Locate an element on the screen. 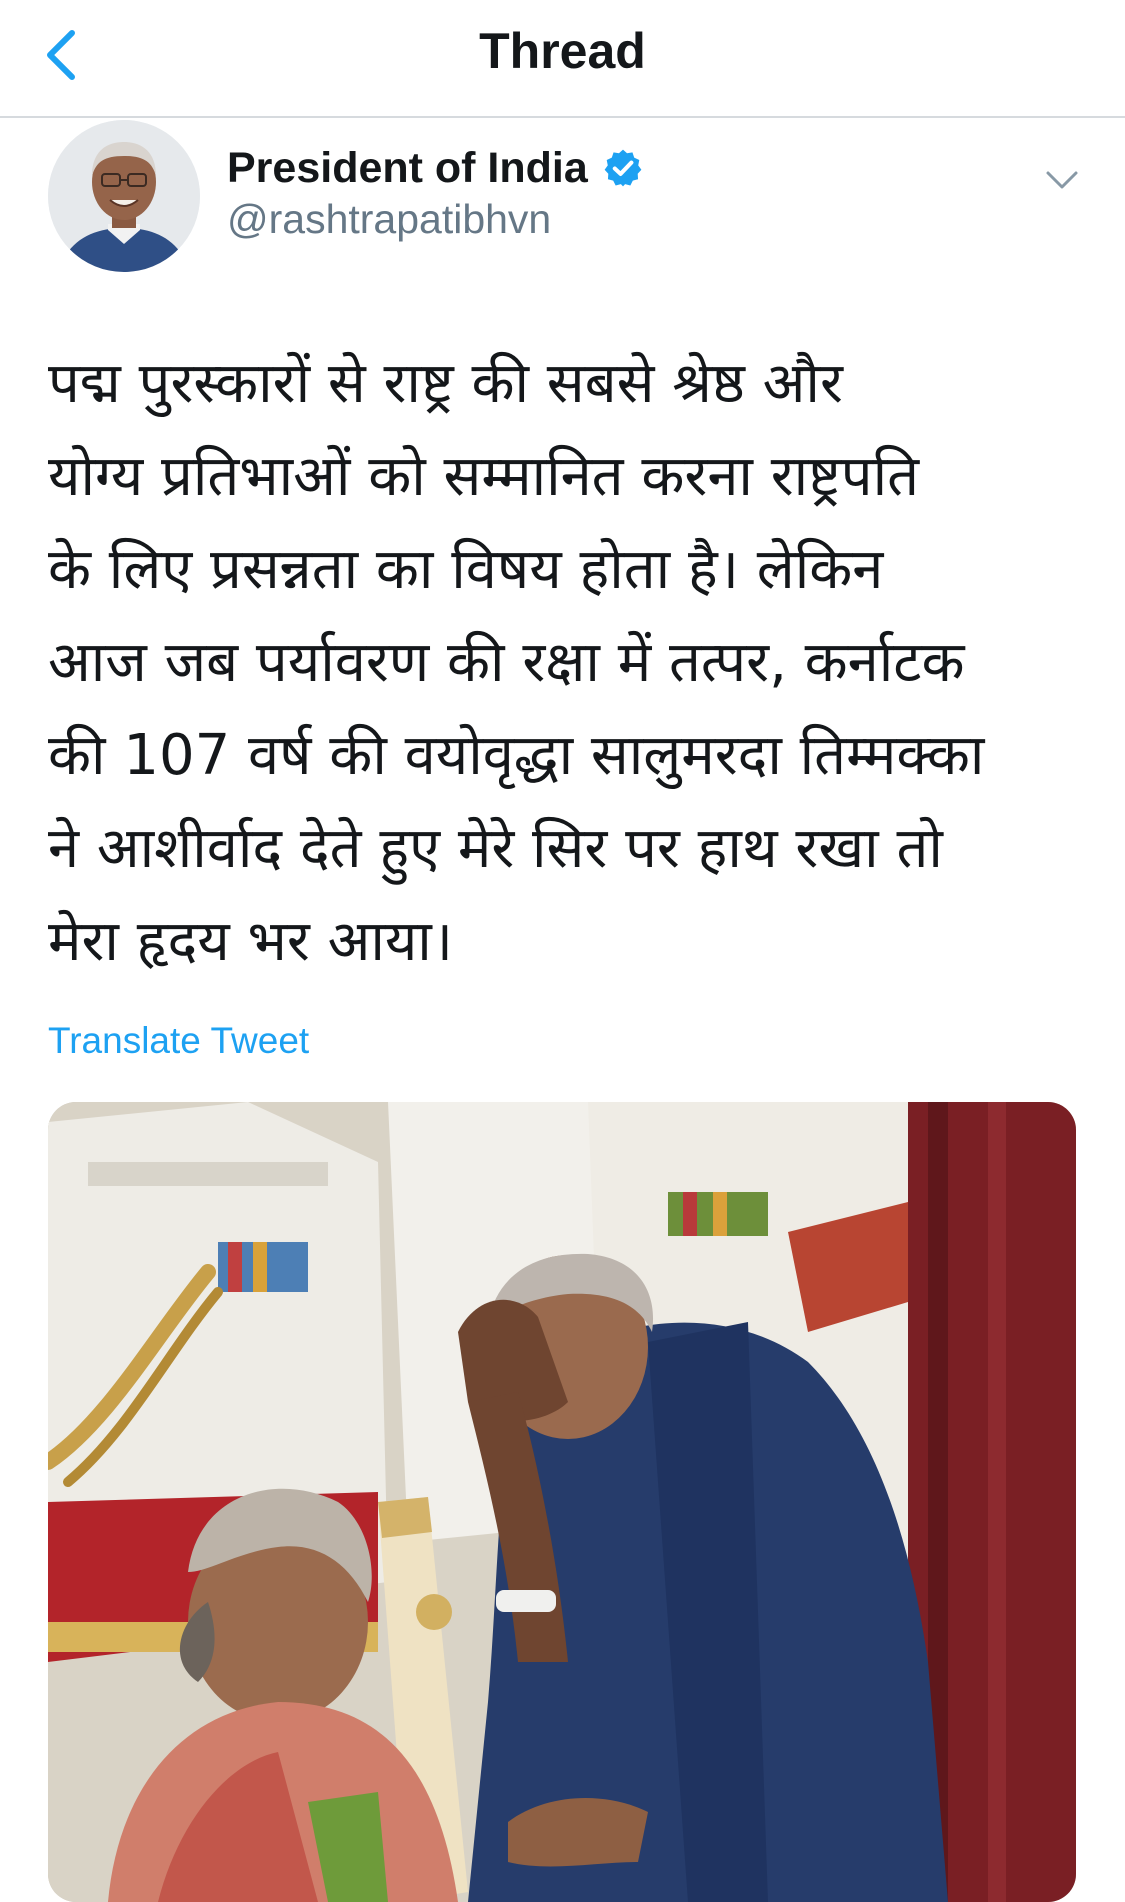  display-name: President of India is located at coordinates (407, 168).